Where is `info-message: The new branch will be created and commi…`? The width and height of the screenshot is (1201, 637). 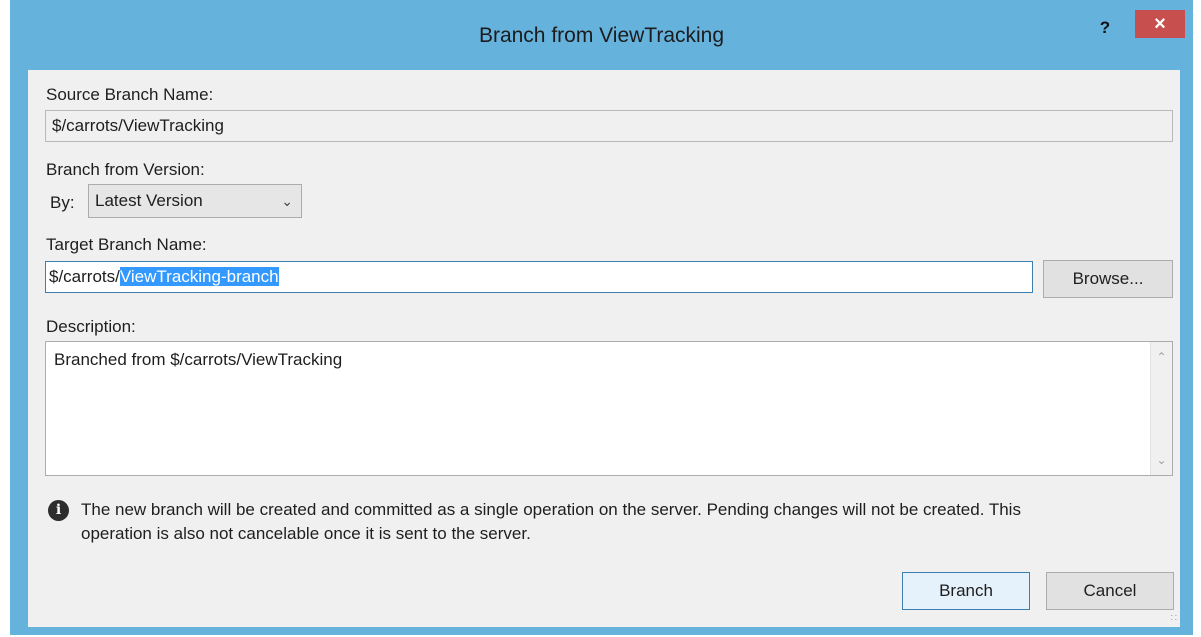 info-message: The new branch will be created and commi… is located at coordinates (621, 522).